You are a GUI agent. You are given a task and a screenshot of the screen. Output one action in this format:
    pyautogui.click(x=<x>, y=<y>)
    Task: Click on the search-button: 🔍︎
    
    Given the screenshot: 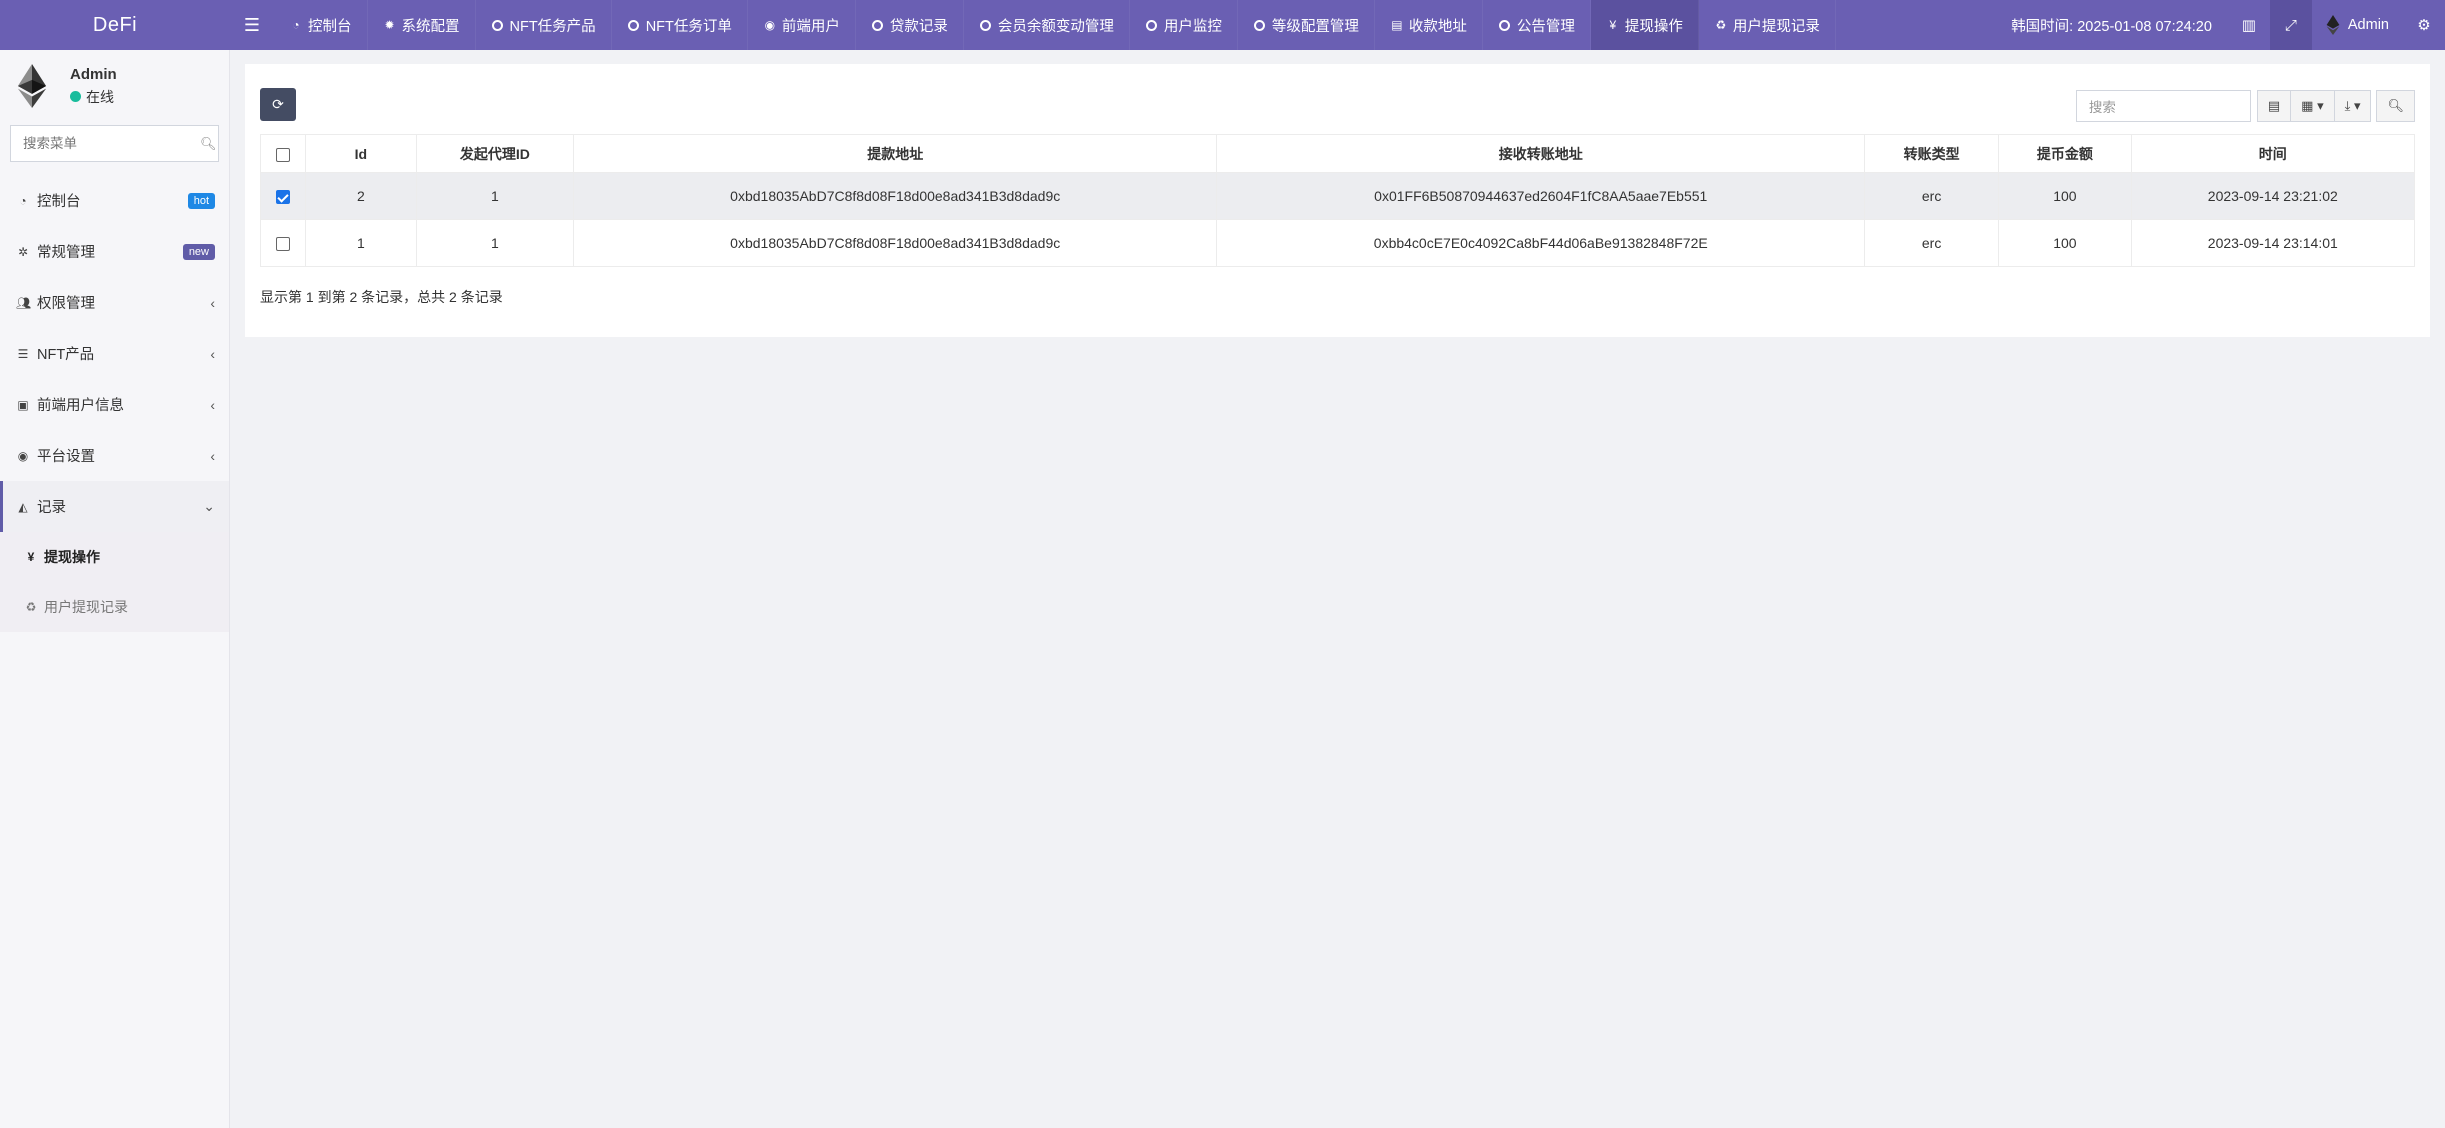 What is the action you would take?
    pyautogui.click(x=2395, y=106)
    